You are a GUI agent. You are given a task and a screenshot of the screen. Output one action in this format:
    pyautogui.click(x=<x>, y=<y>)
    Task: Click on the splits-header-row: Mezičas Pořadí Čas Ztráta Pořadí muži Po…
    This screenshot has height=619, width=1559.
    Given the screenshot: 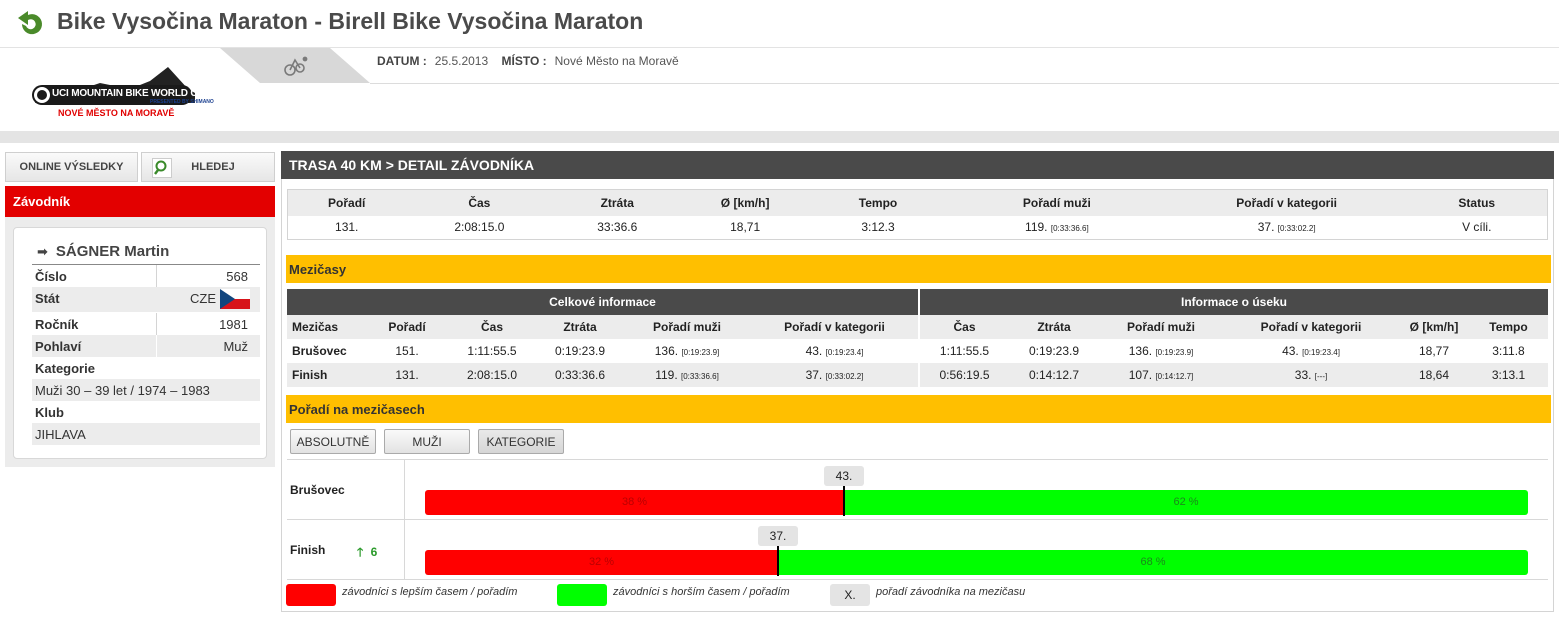 What is the action you would take?
    pyautogui.click(x=917, y=327)
    